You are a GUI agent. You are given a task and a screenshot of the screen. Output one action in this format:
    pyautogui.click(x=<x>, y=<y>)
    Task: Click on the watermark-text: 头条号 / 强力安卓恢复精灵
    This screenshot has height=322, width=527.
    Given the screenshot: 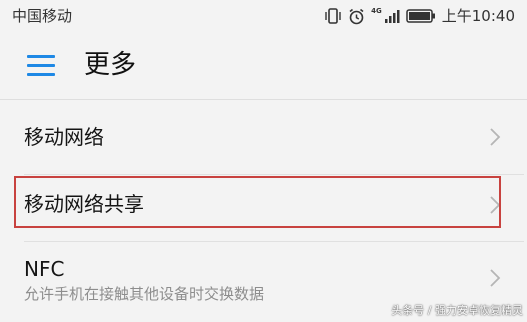 What is the action you would take?
    pyautogui.click(x=457, y=310)
    